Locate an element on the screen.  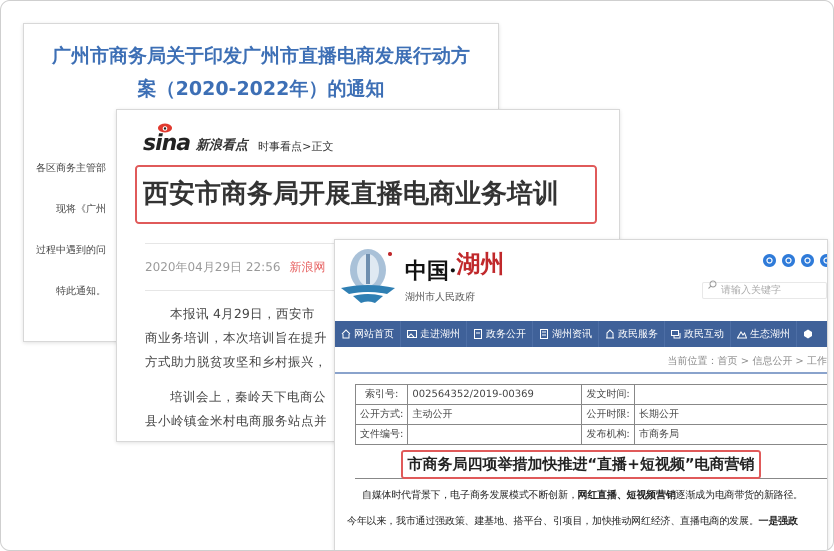
search-field: 请输入关键字 is located at coordinates (764, 290).